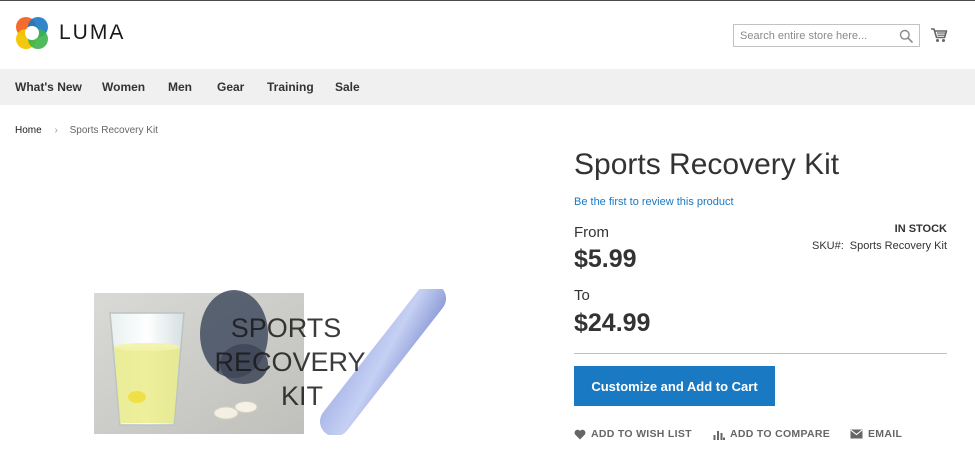 This screenshot has width=975, height=466. What do you see at coordinates (828, 246) in the screenshot?
I see `sku-label: SKU#:` at bounding box center [828, 246].